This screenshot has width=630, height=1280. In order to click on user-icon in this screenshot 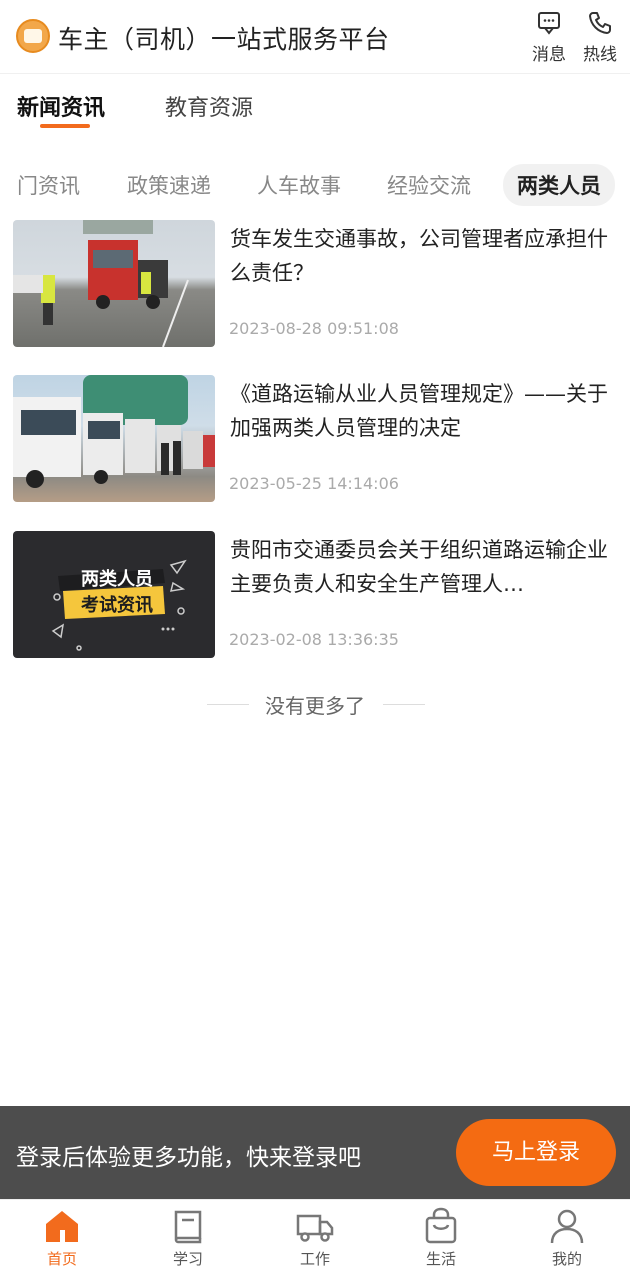, I will do `click(567, 1226)`.